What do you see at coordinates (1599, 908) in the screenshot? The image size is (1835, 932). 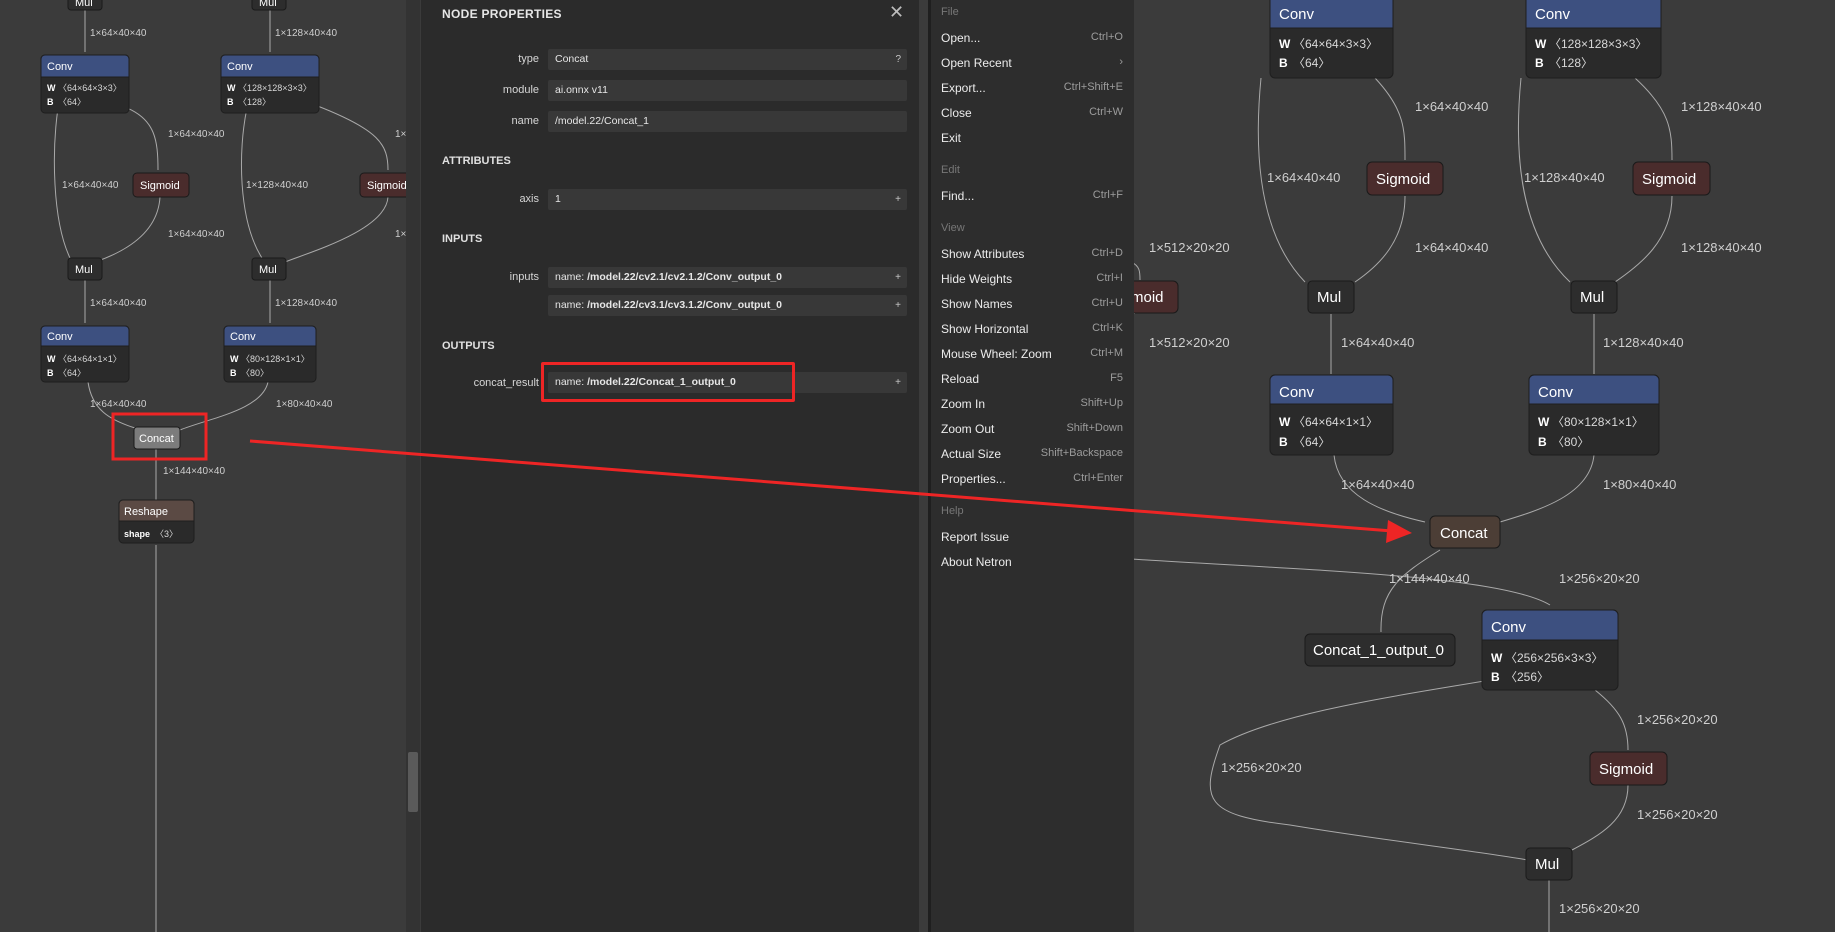 I see `edge-label: 1×256×20×20` at bounding box center [1599, 908].